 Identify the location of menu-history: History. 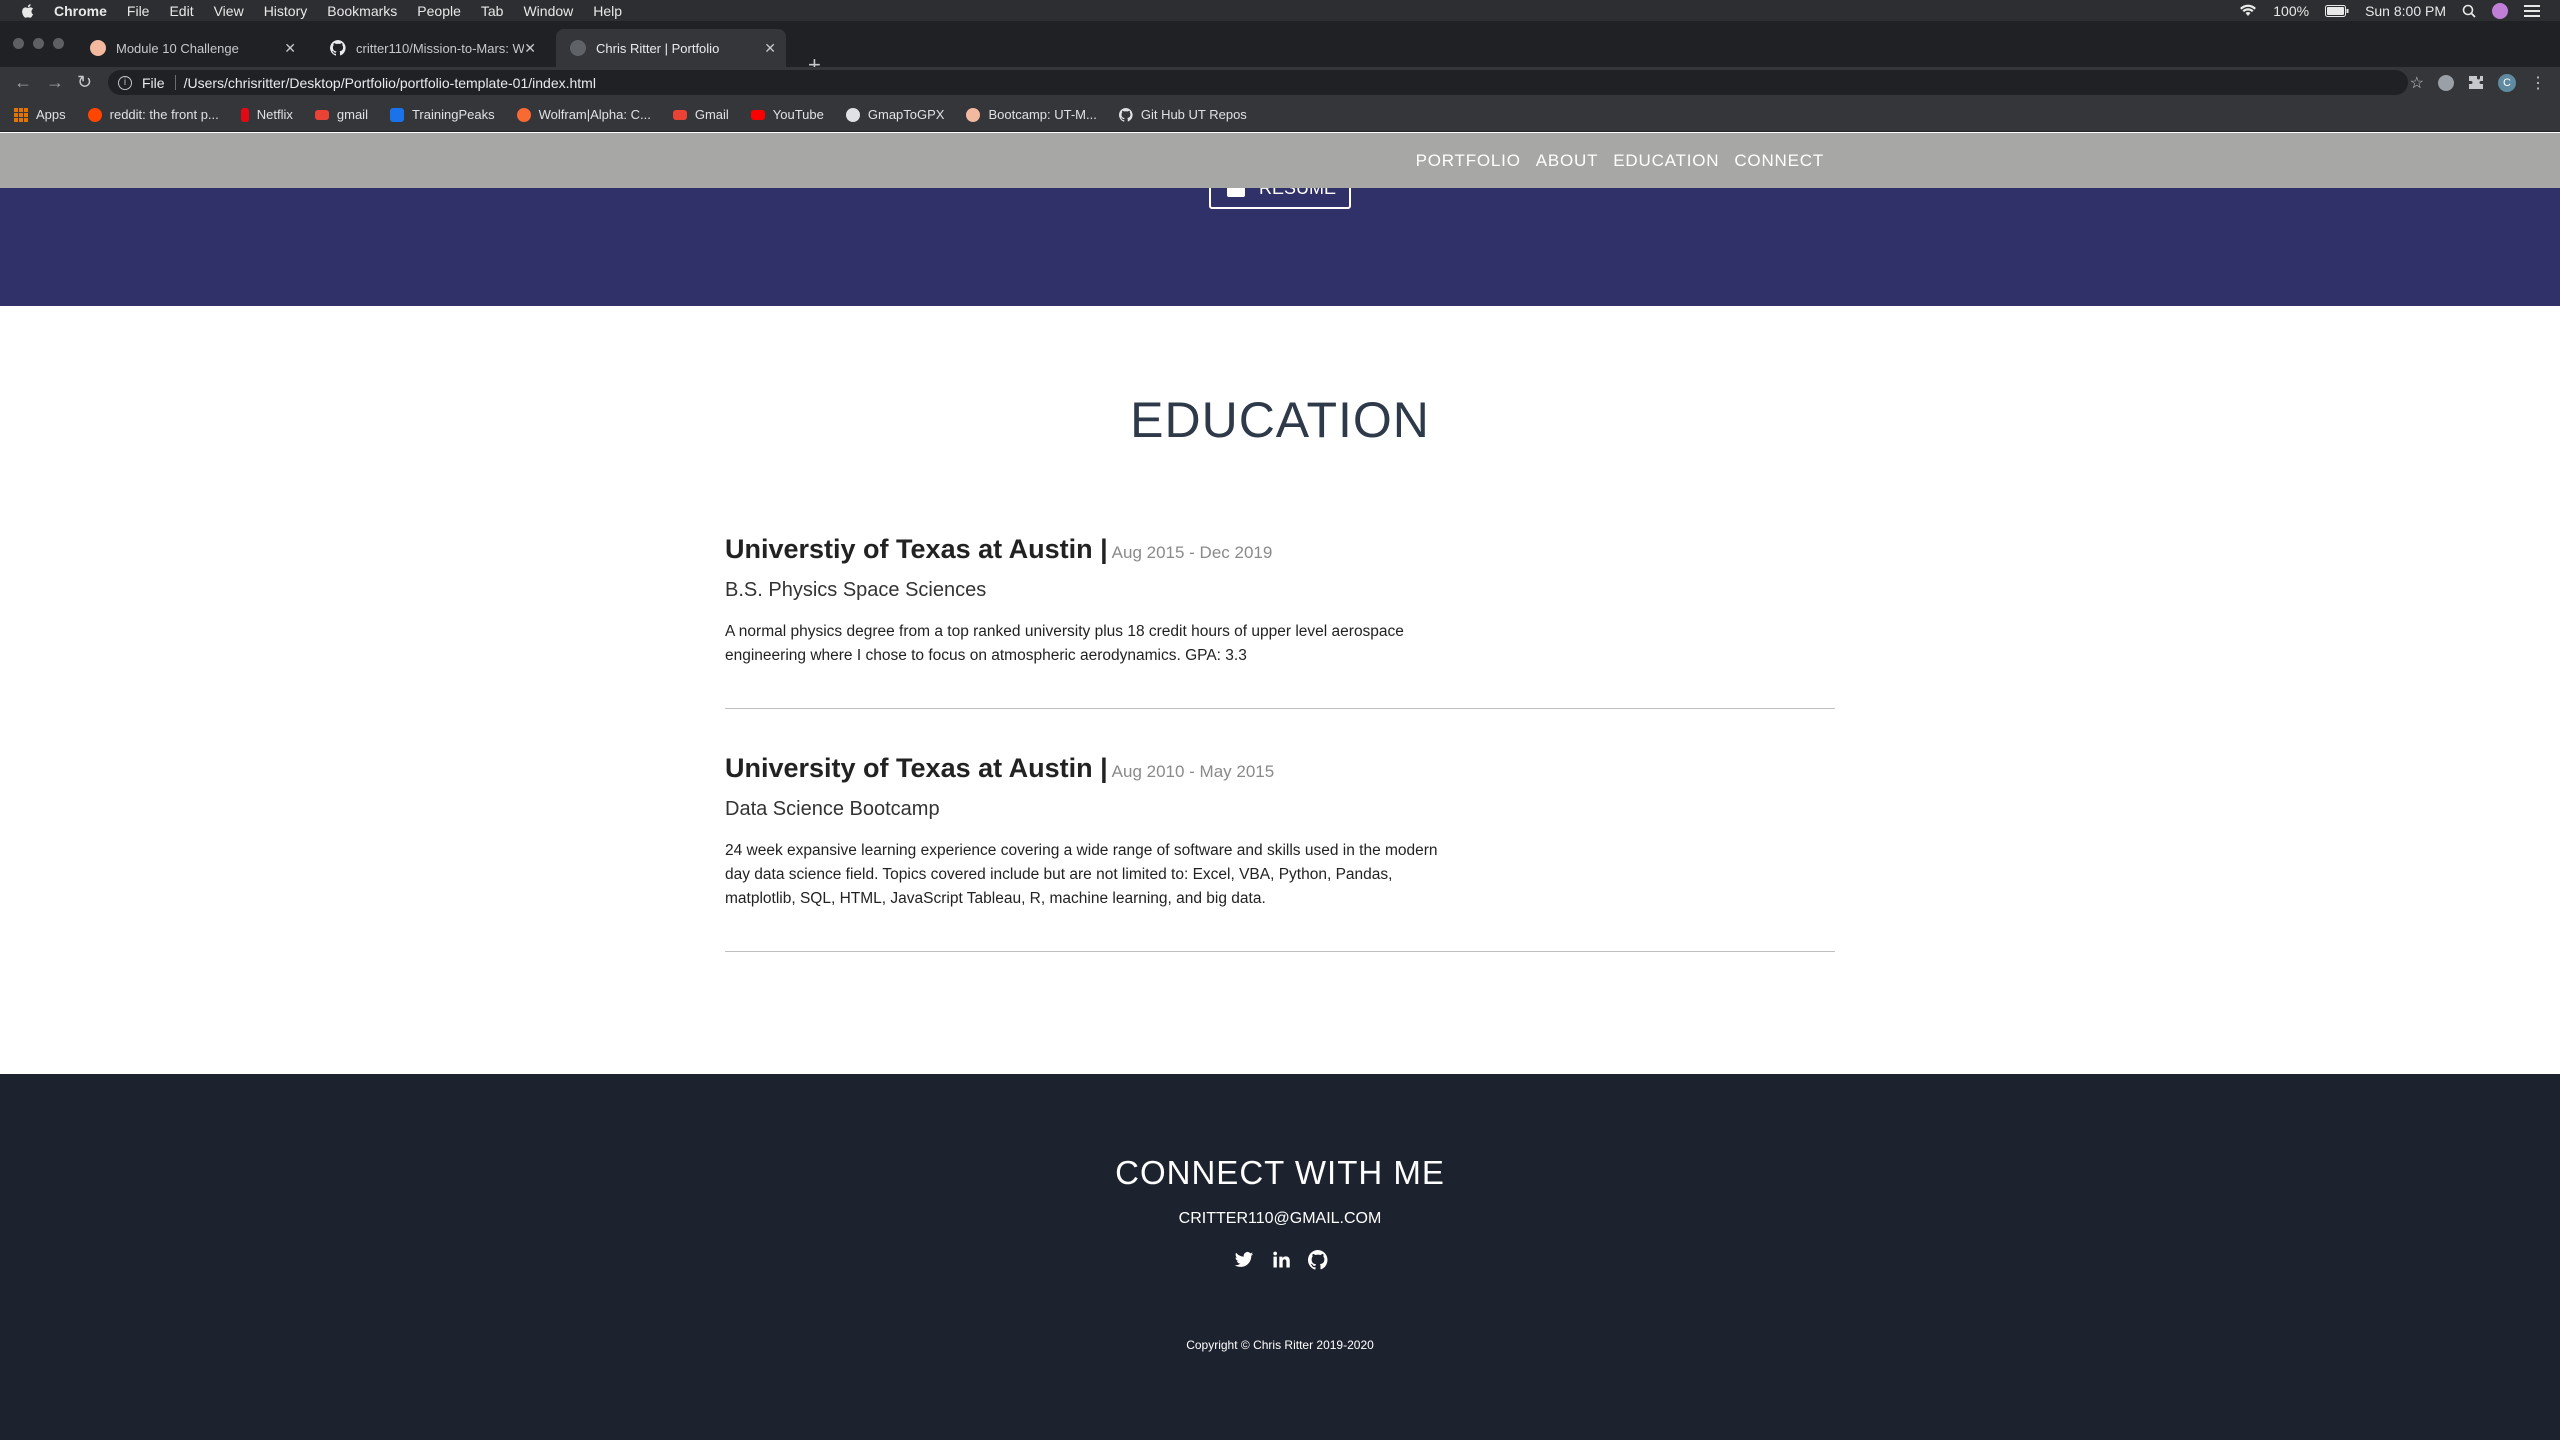
(286, 11).